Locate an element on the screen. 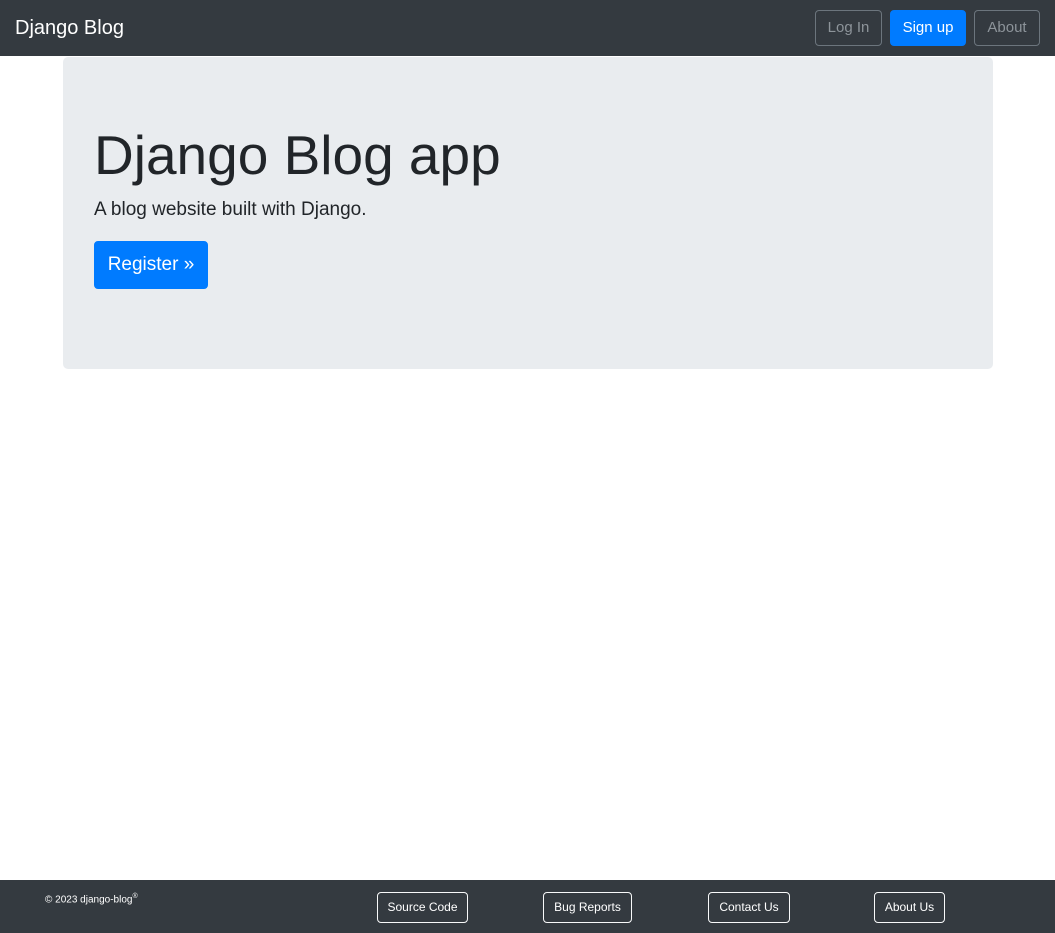 The width and height of the screenshot is (1055, 933). source-code-button: Source Code is located at coordinates (422, 907).